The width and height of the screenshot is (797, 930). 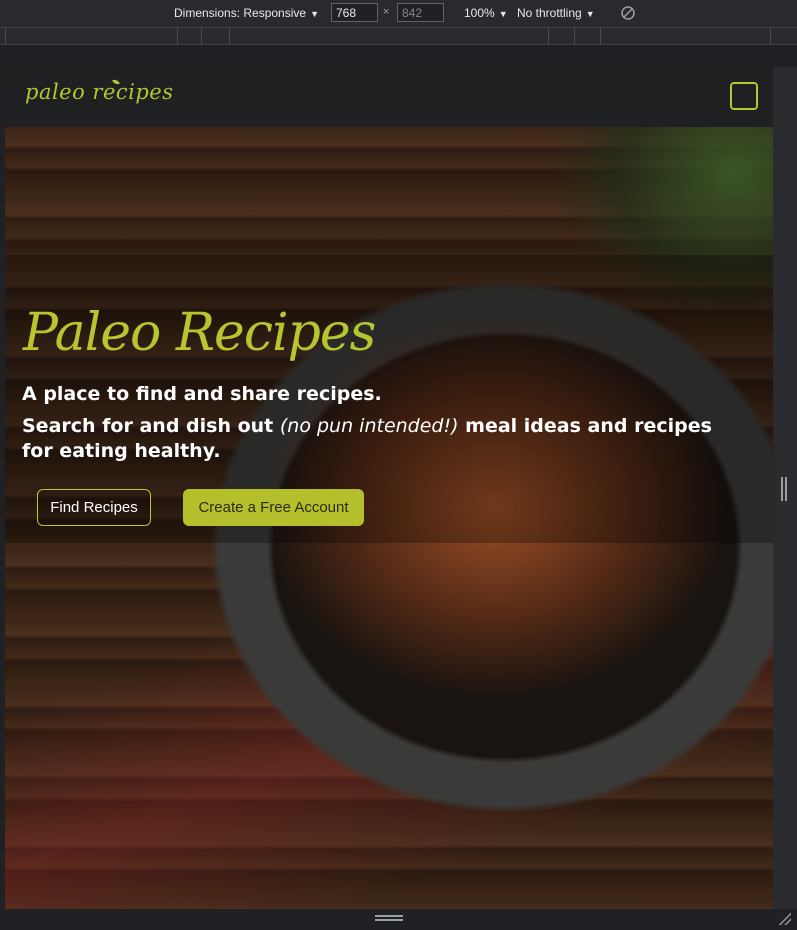 I want to click on hero-title: Paleo Recipes, so click(x=199, y=333).